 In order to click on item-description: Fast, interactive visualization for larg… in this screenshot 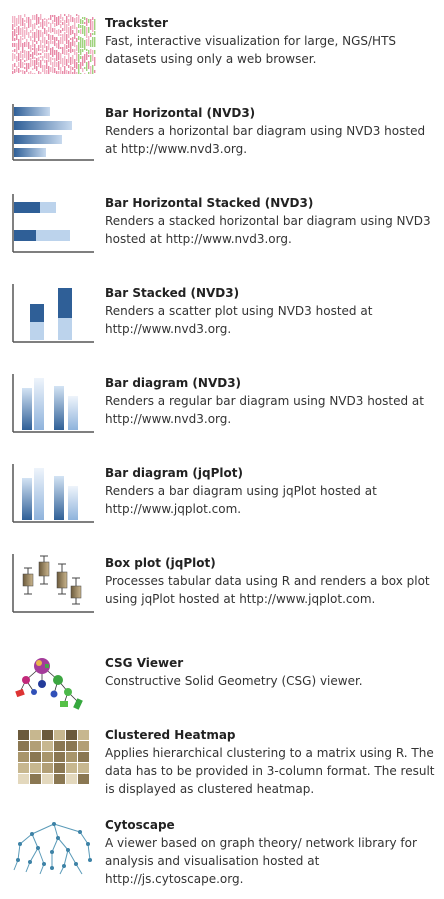, I will do `click(251, 50)`.